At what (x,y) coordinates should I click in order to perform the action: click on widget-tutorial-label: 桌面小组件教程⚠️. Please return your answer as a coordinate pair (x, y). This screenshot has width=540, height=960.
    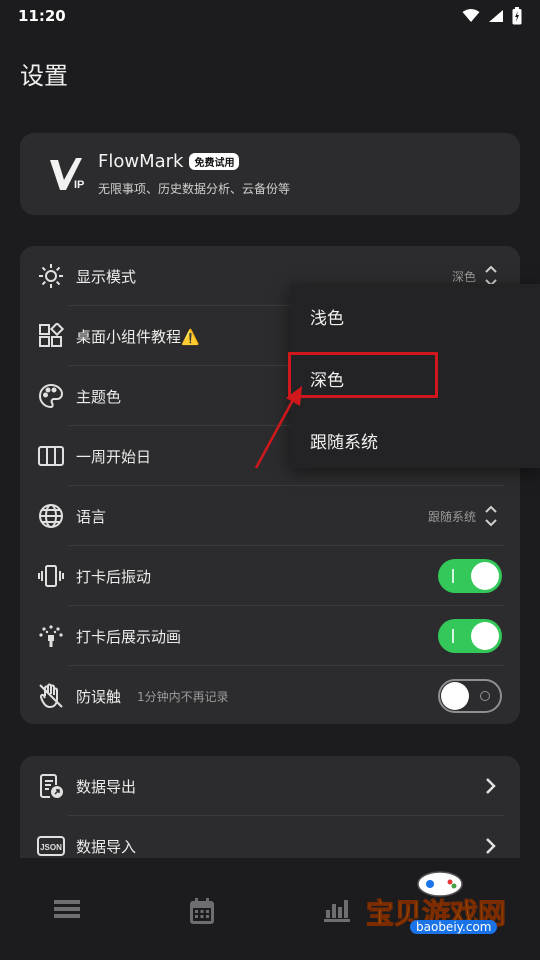
    Looking at the image, I should click on (138, 336).